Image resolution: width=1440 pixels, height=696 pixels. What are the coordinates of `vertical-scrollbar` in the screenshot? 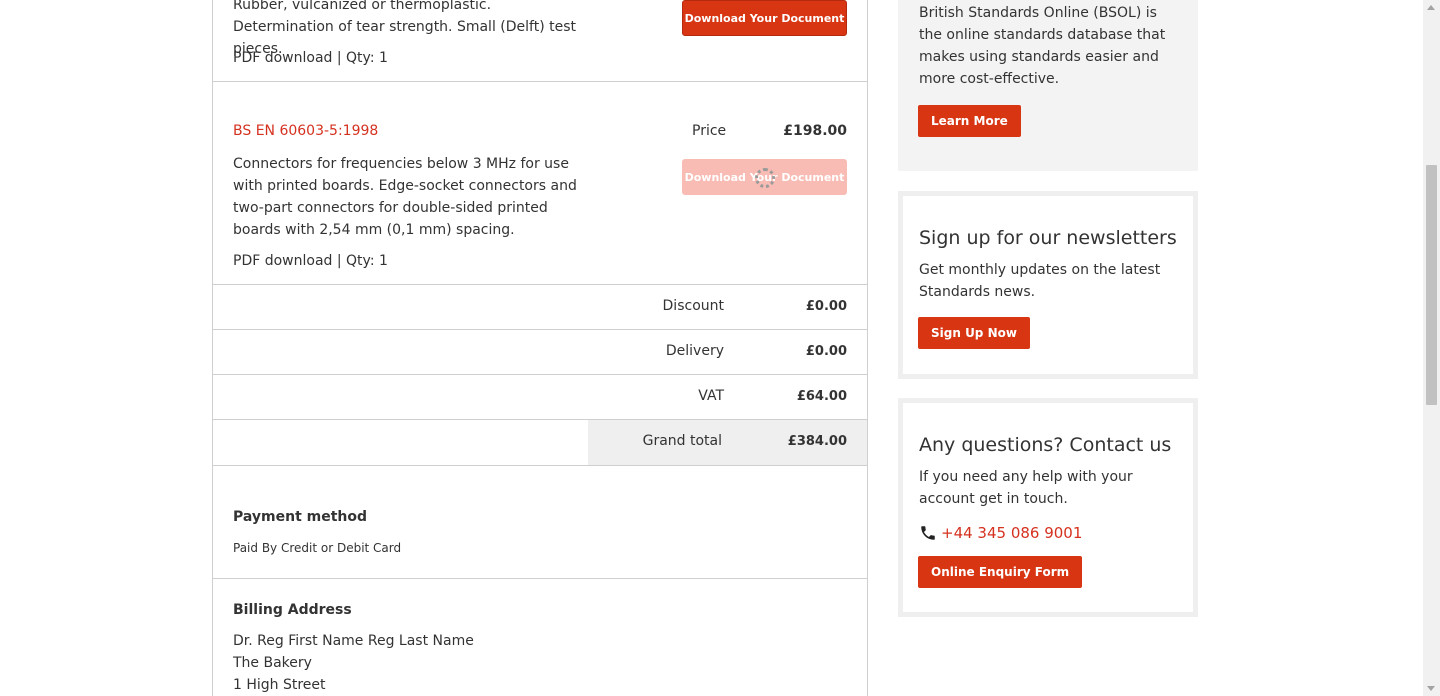 It's located at (1431, 348).